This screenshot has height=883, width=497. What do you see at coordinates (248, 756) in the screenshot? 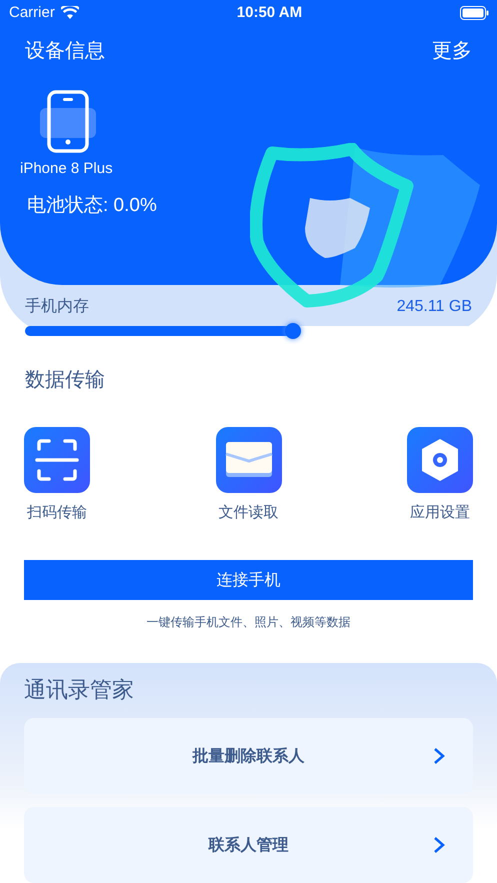
I see `menu-item: 批量删除联系人` at bounding box center [248, 756].